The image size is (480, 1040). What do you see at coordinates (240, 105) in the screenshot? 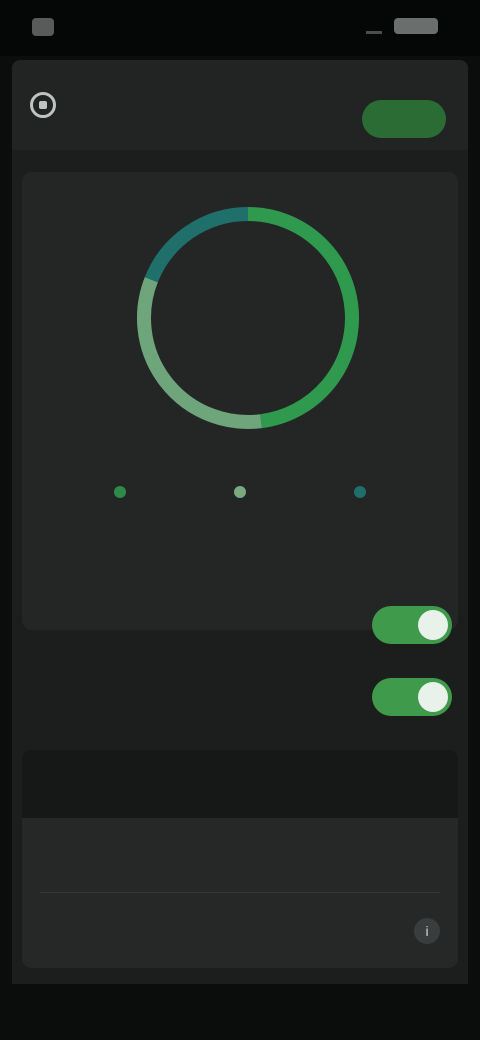
I see `app-header` at bounding box center [240, 105].